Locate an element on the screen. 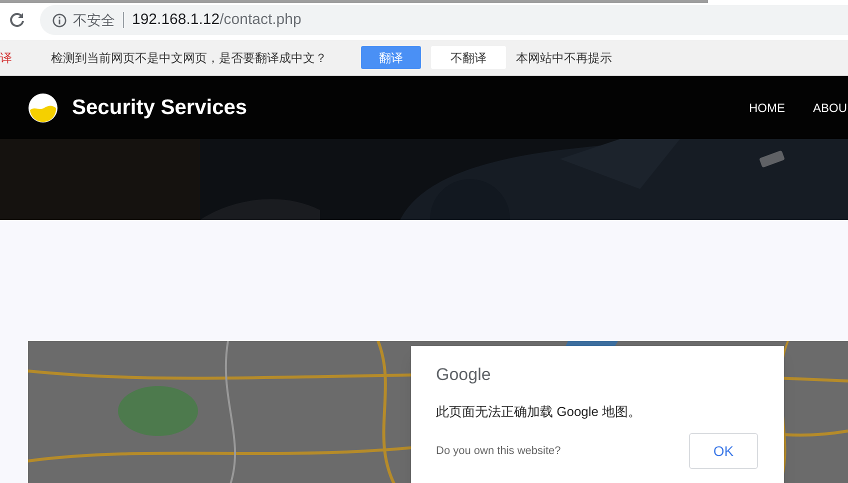  nav-link: ABOU is located at coordinates (829, 107).